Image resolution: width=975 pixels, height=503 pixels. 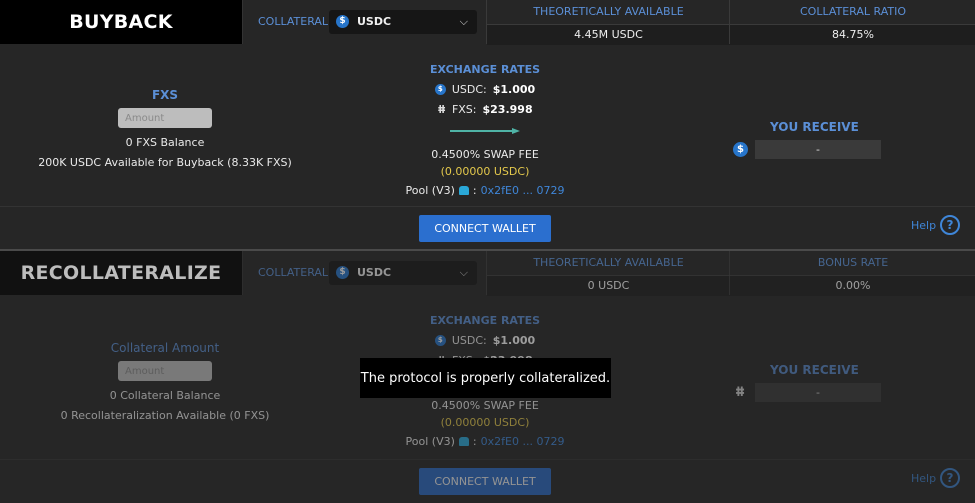 I want to click on collateralized-tooltip: The protocol is properly collateralized., so click(x=485, y=378).